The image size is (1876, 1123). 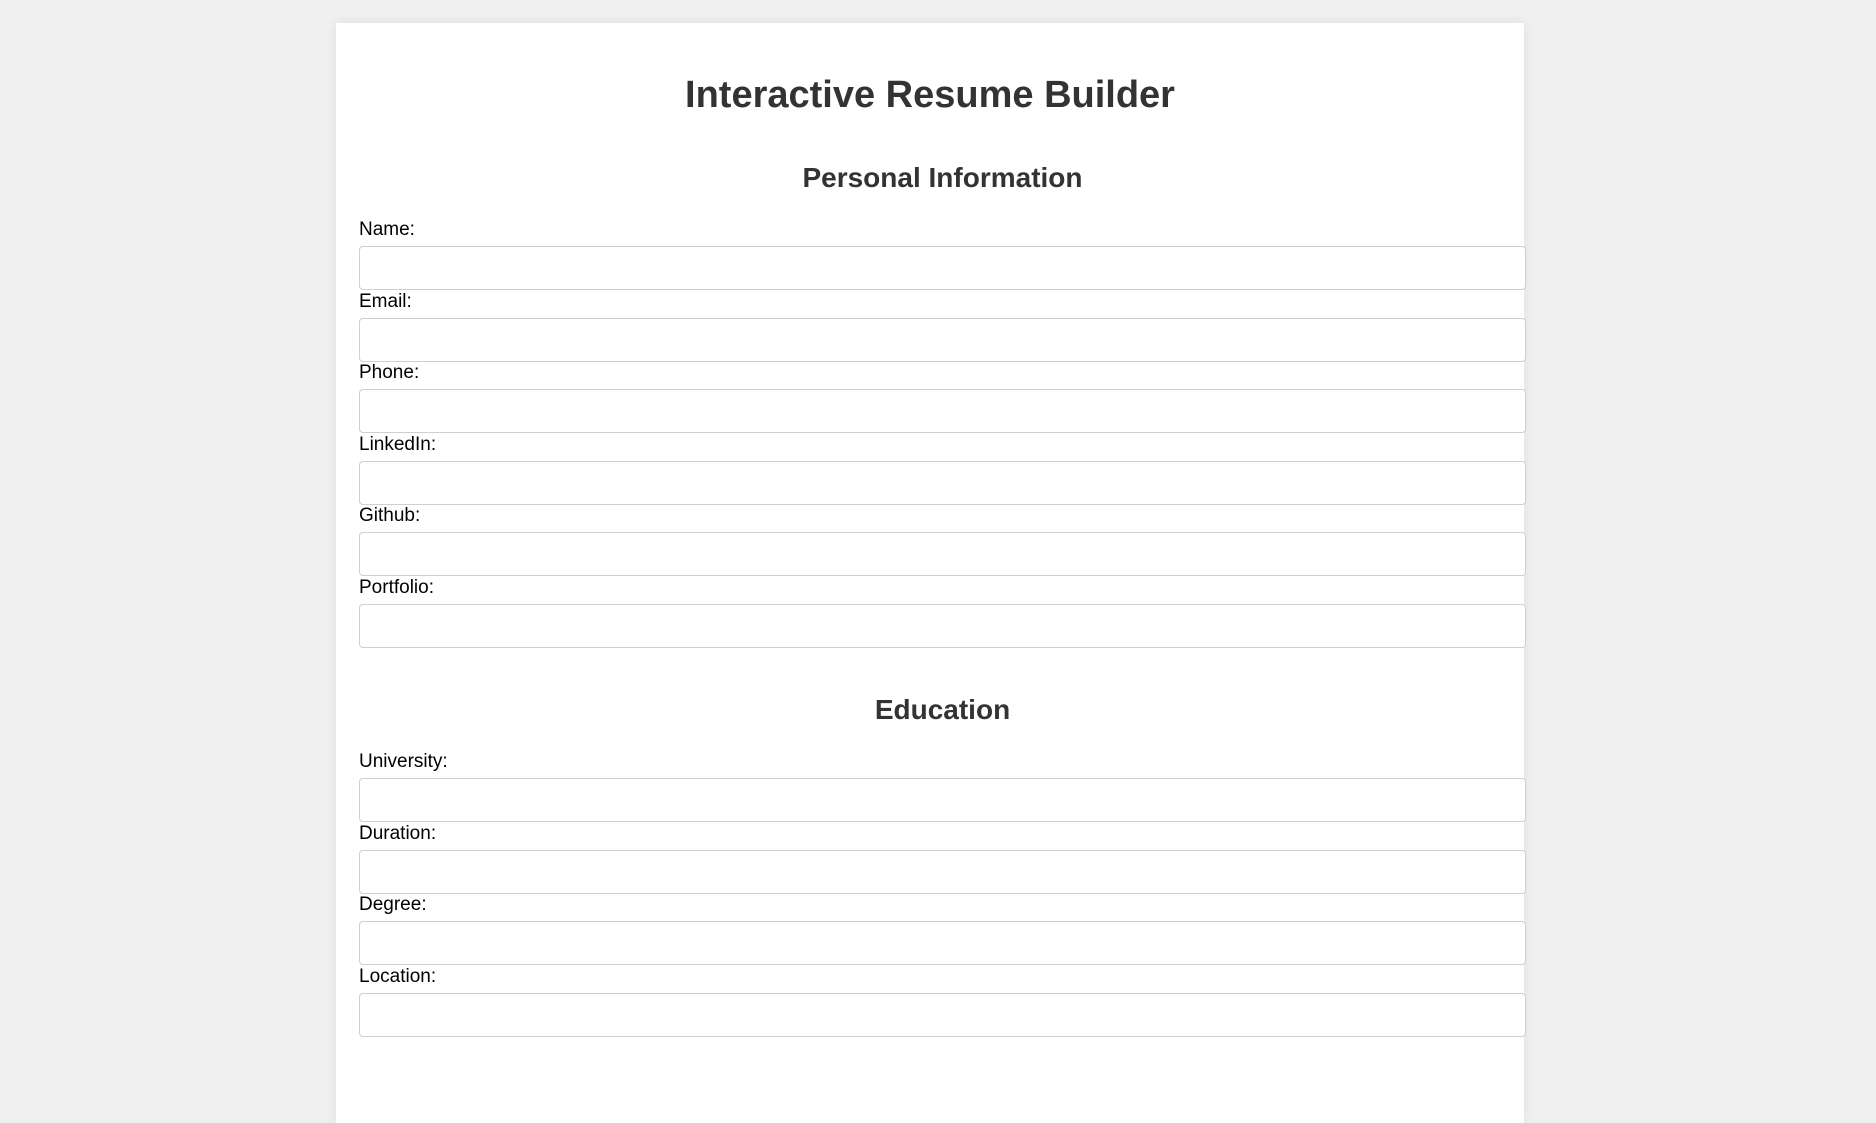 I want to click on degree-label: Degree:, so click(x=393, y=904).